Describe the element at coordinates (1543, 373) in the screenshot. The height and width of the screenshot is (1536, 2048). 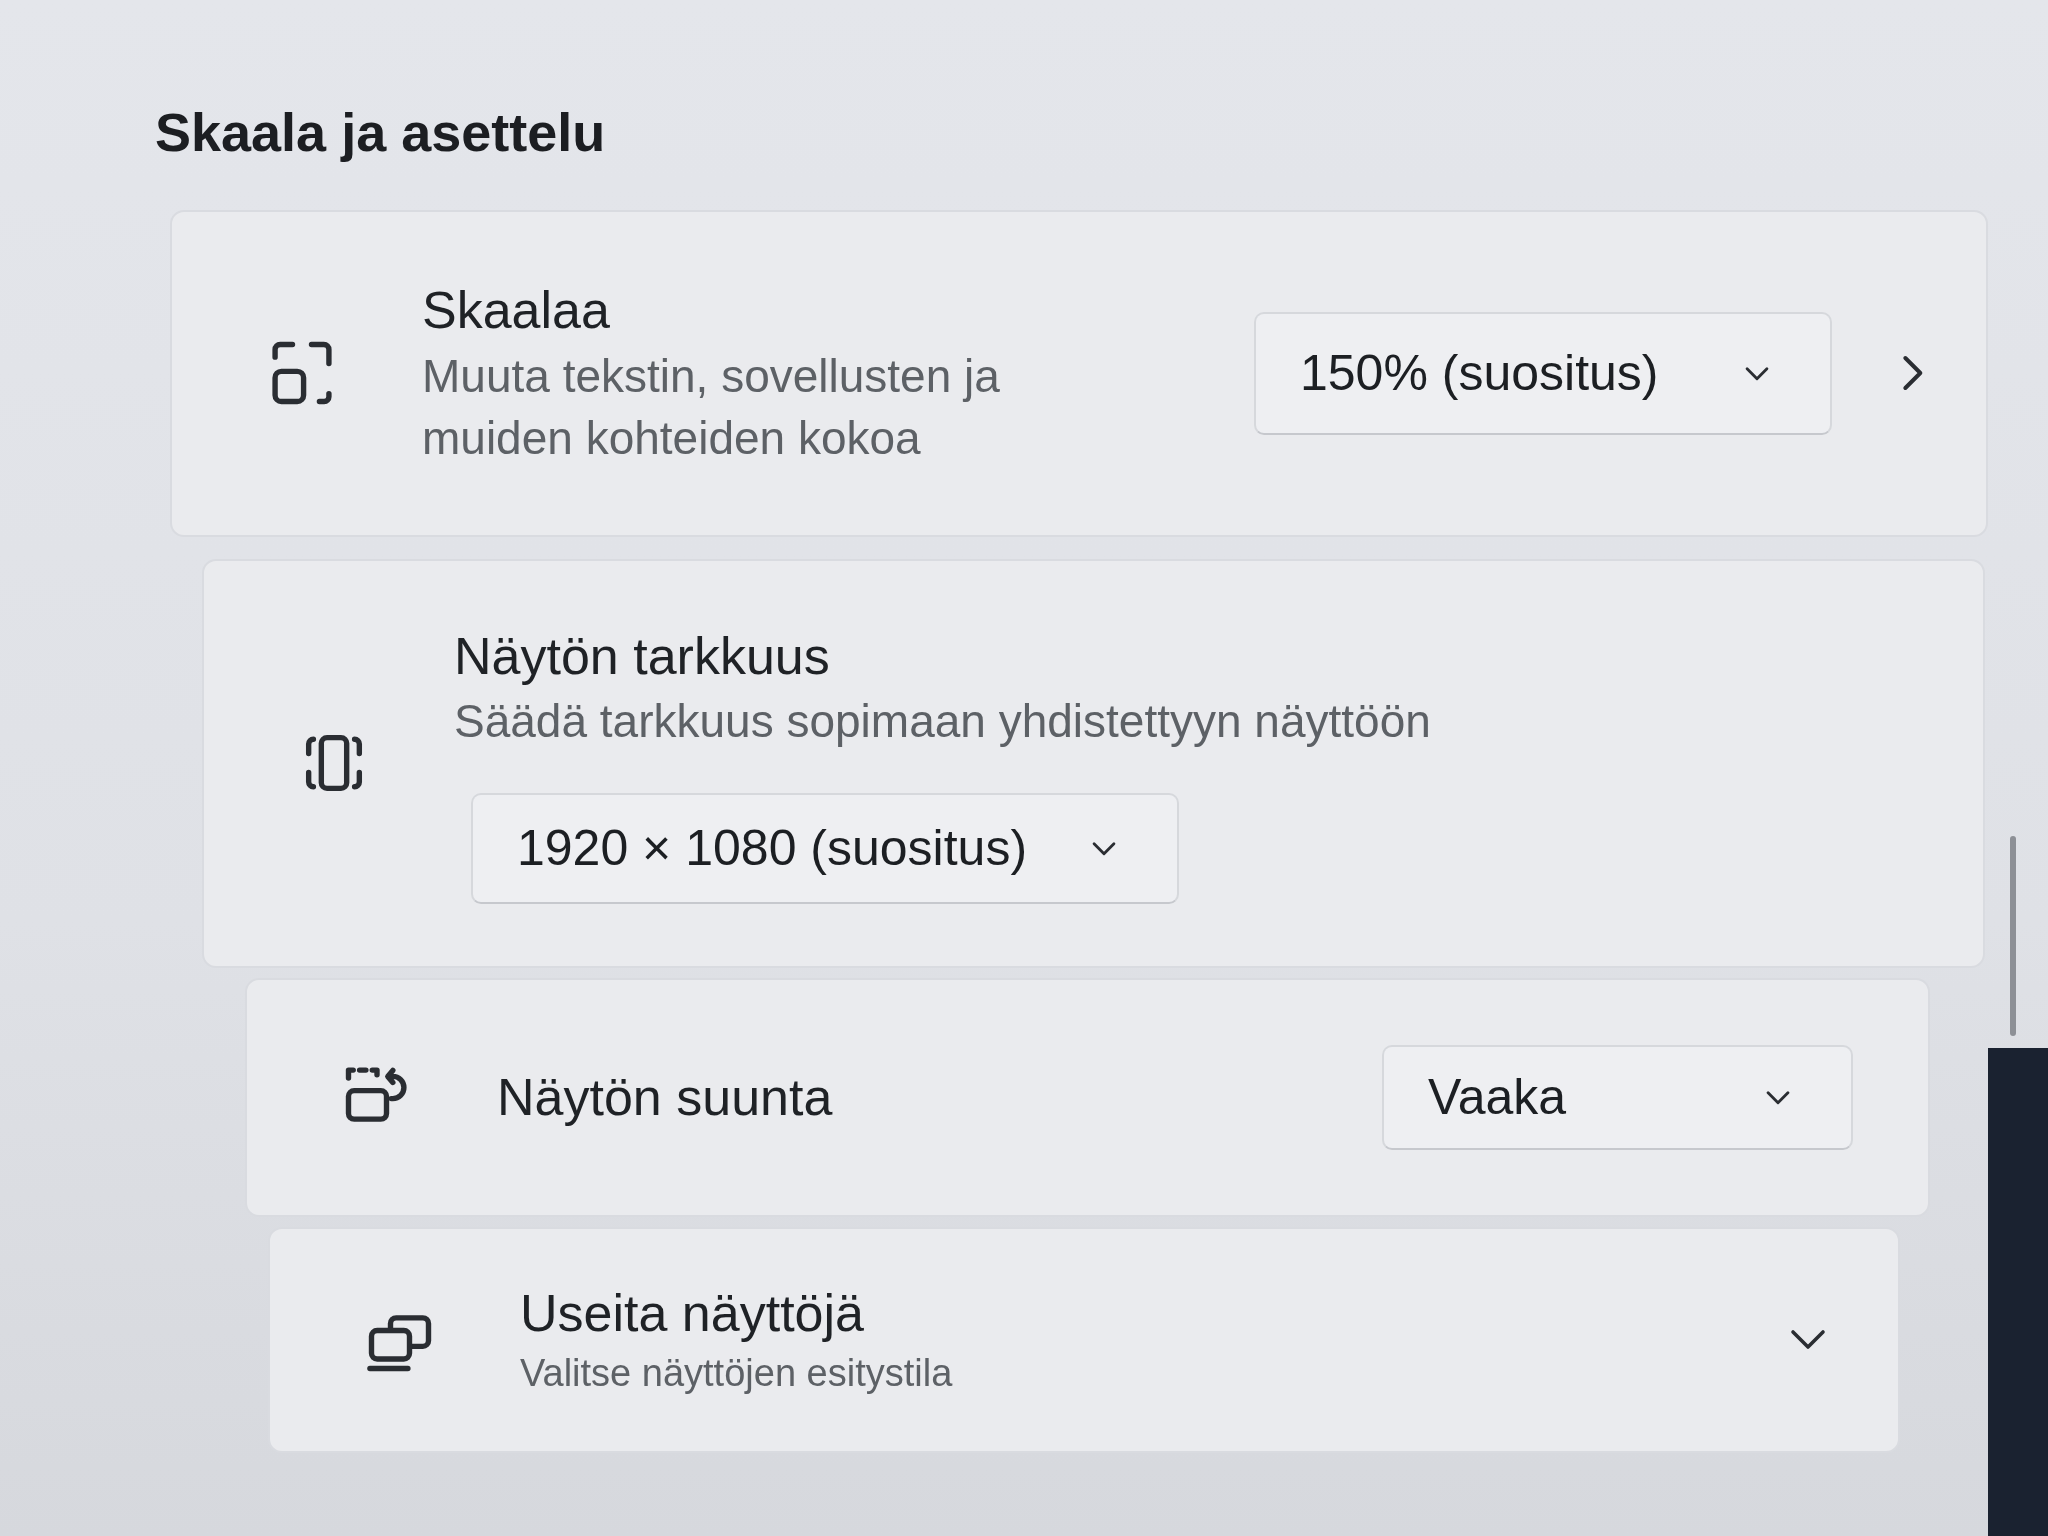
I see `dropdown: 150% (suositus)` at that location.